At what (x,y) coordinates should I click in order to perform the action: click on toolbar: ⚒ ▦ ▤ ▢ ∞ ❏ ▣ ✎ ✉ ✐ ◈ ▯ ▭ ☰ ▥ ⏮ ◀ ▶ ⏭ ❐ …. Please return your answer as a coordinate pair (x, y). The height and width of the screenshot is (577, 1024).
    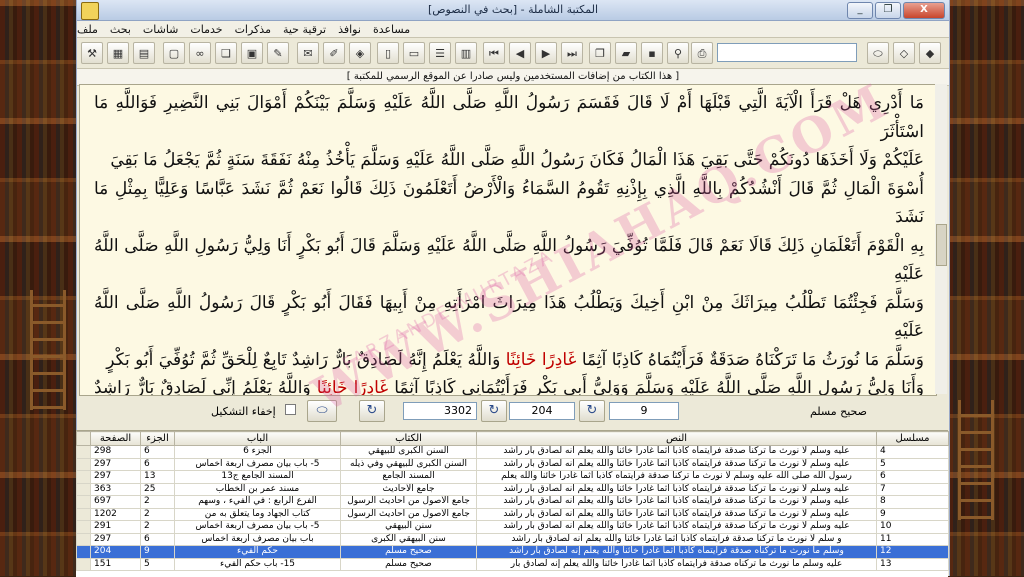
    Looking at the image, I should click on (513, 53).